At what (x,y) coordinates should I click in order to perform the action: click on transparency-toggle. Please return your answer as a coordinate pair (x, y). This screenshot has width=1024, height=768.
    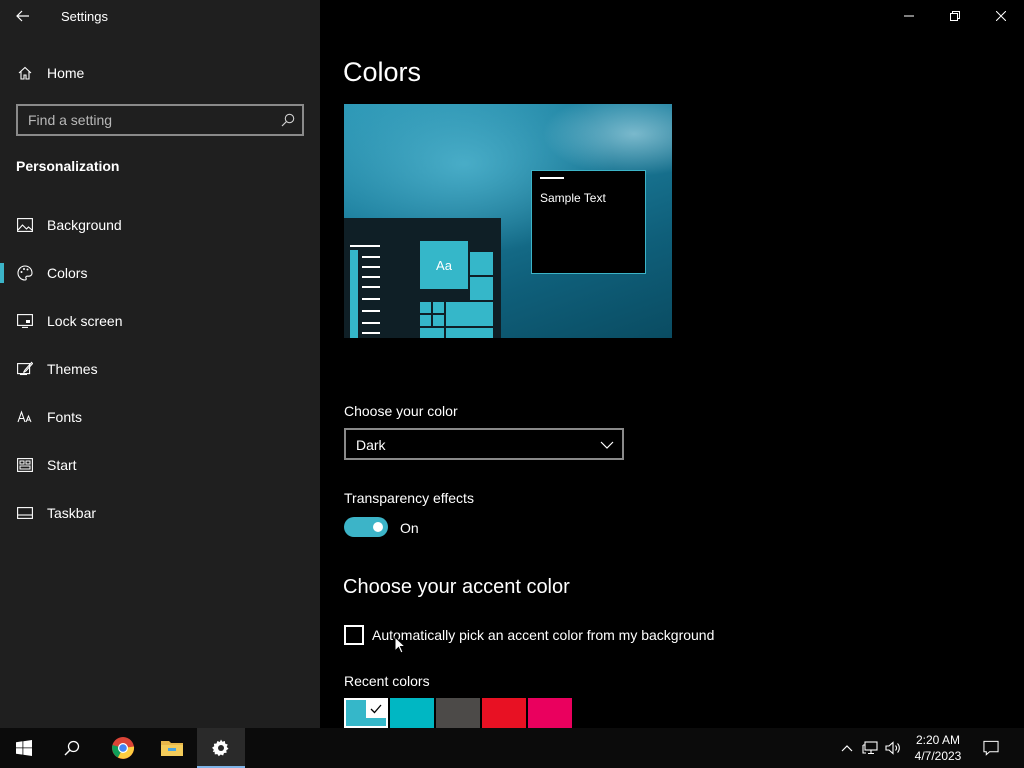
    Looking at the image, I should click on (366, 527).